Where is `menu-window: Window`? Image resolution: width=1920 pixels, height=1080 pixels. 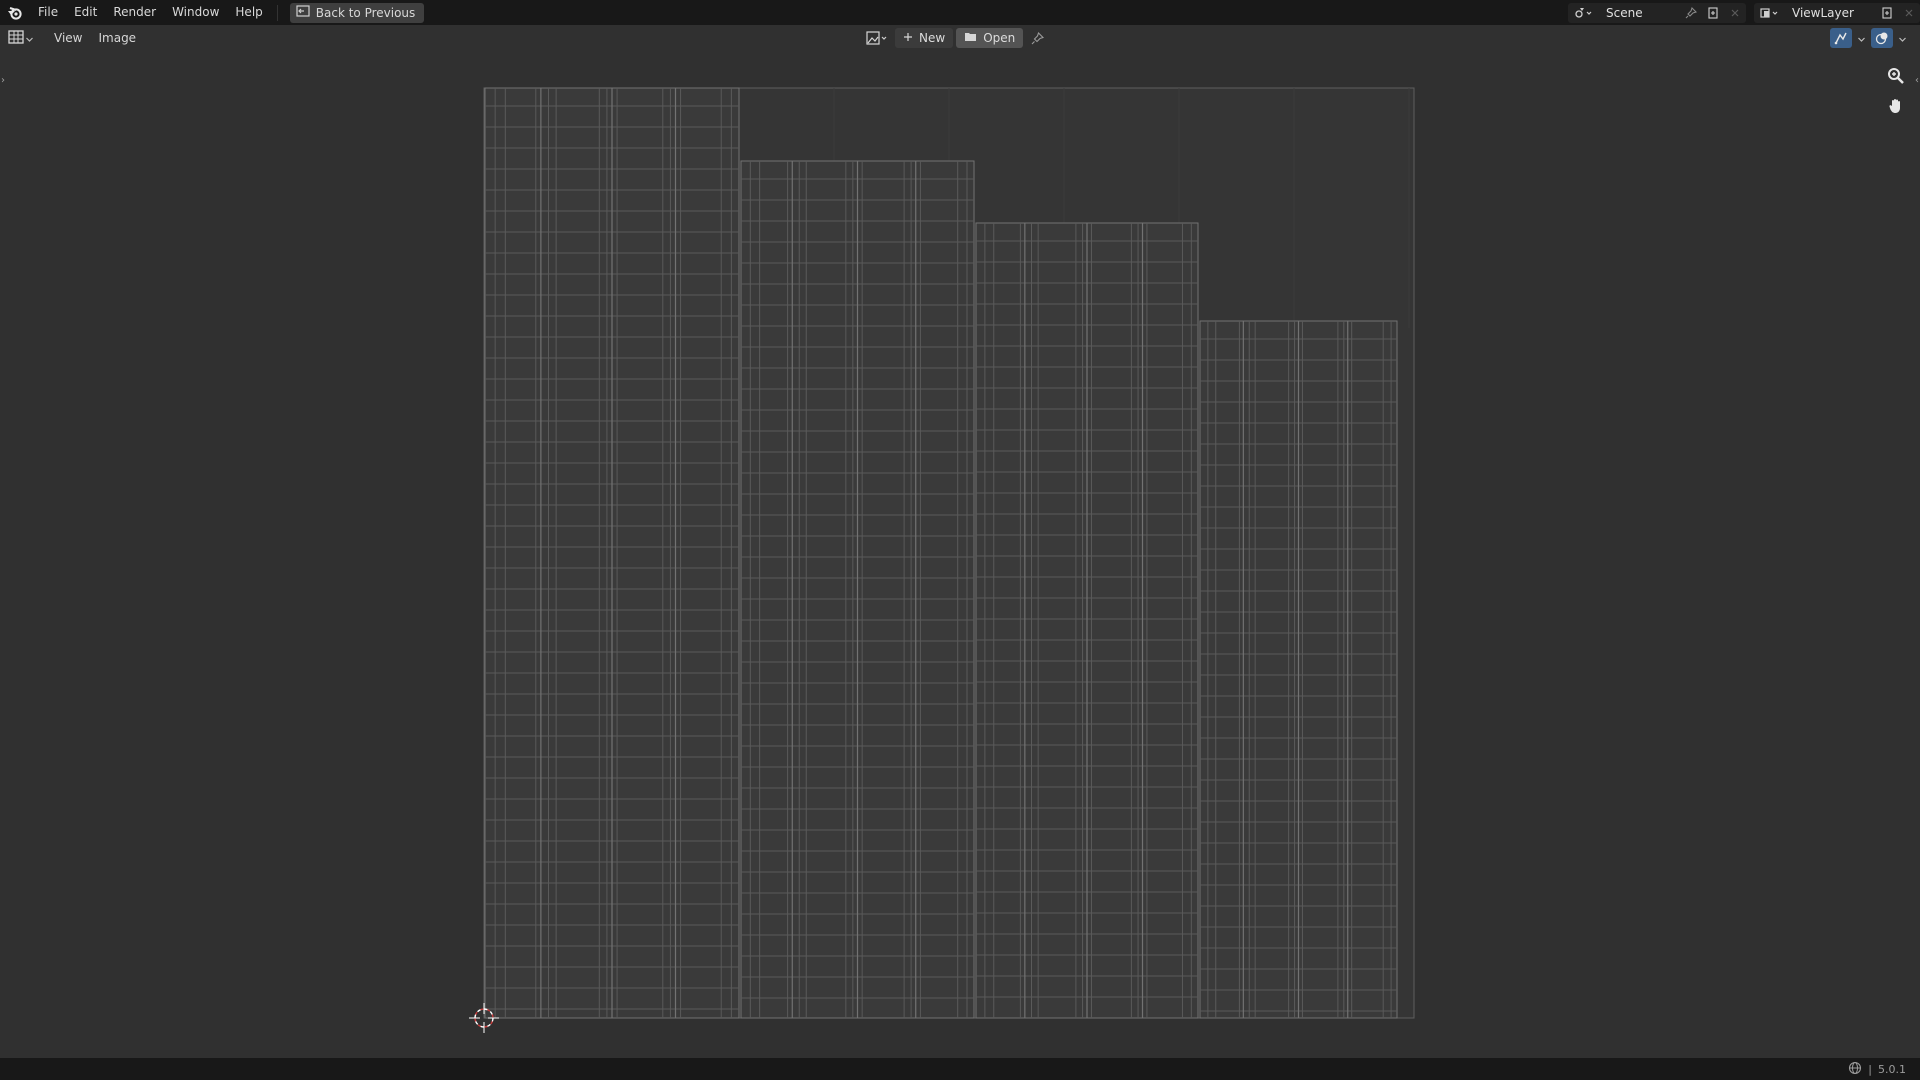
menu-window: Window is located at coordinates (195, 12).